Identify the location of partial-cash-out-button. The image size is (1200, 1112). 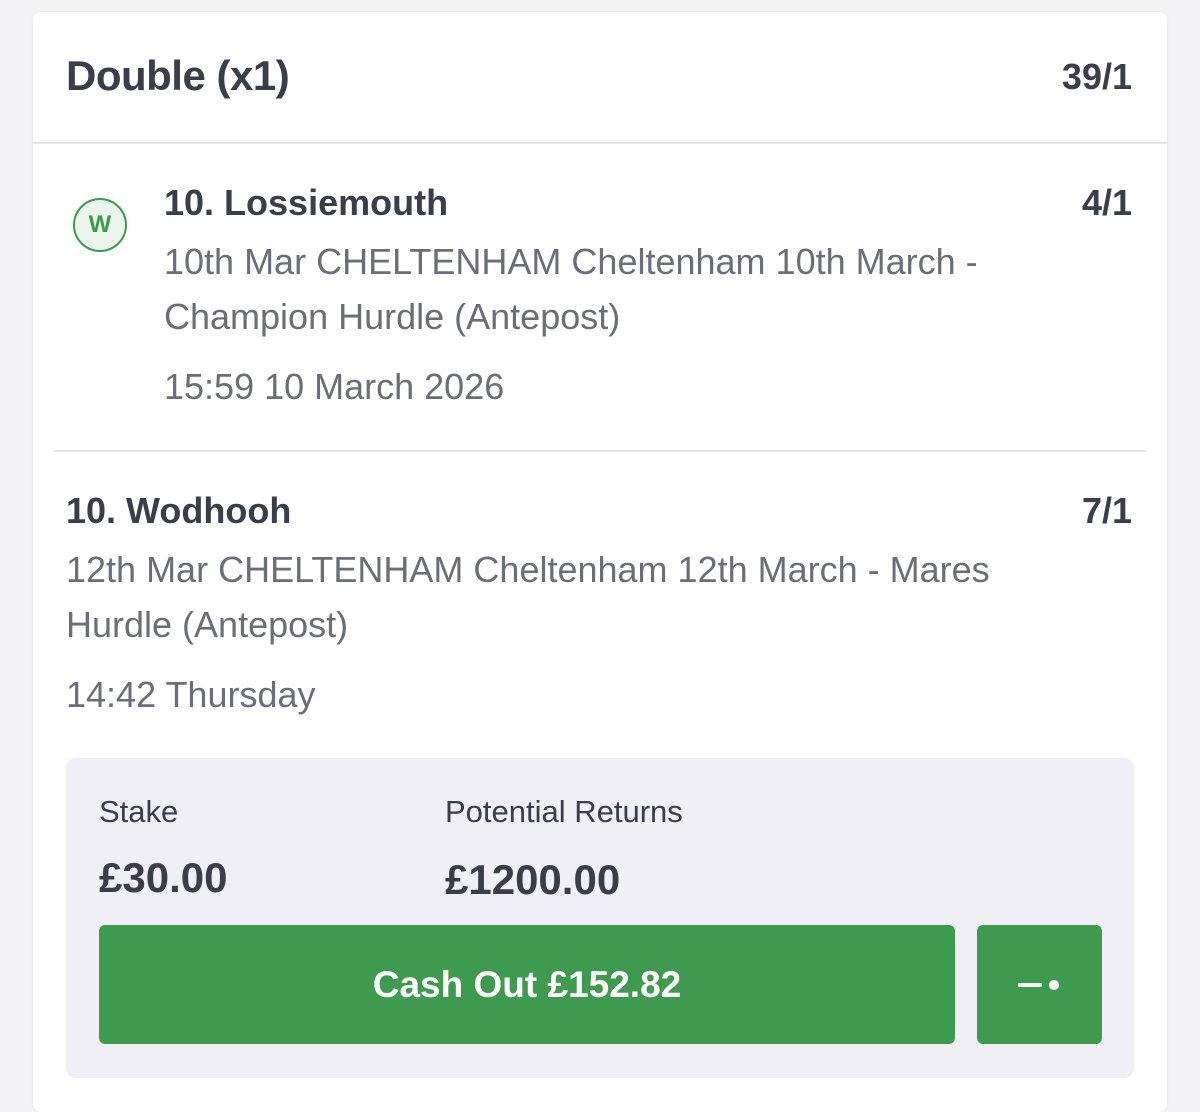
(1039, 984).